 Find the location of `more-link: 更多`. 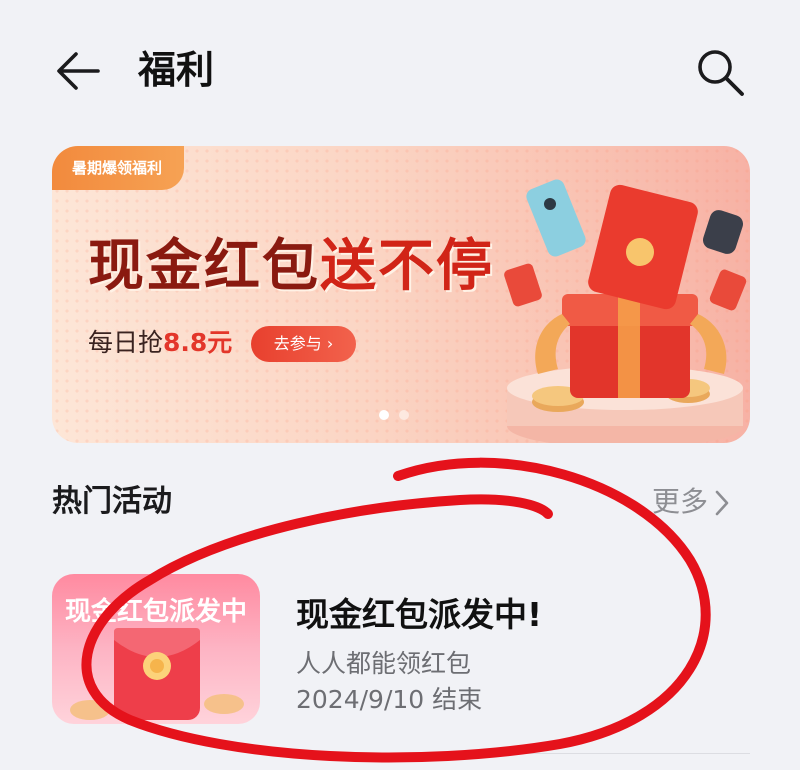

more-link: 更多 is located at coordinates (691, 502).